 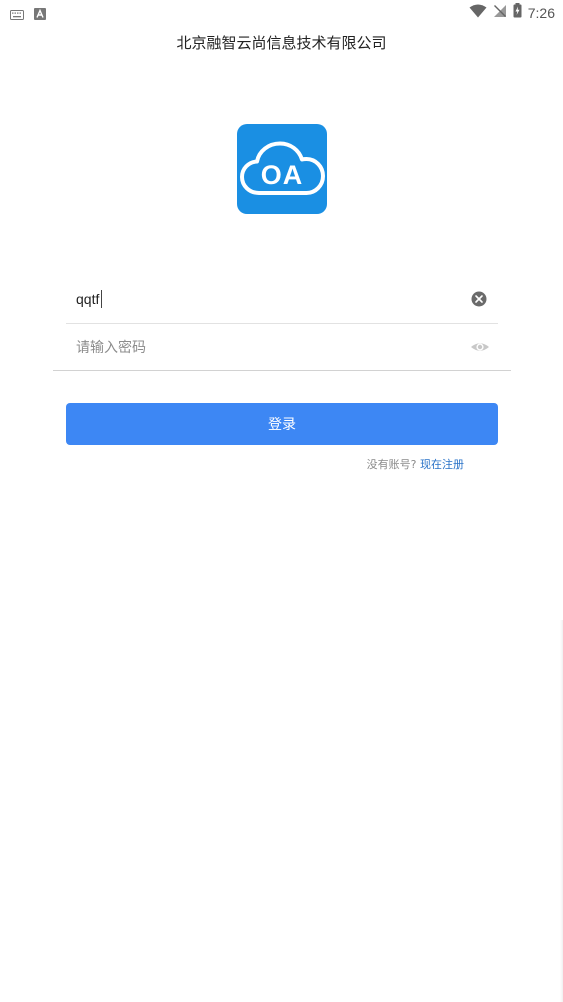 What do you see at coordinates (478, 12) in the screenshot?
I see `wifi-icon` at bounding box center [478, 12].